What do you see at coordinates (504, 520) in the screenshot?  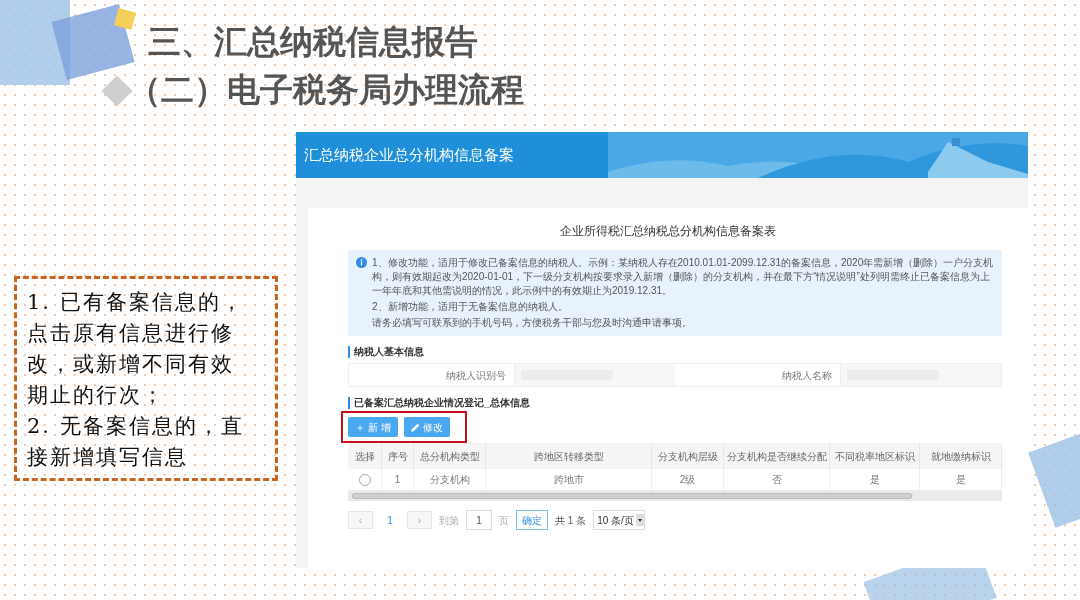 I see `pager-text: 页` at bounding box center [504, 520].